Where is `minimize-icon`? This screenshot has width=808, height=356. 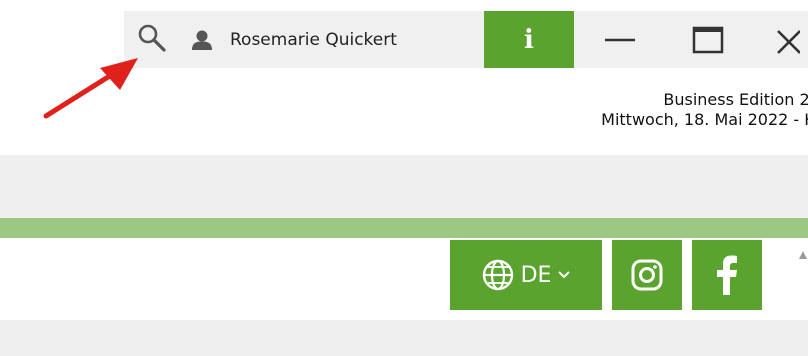 minimize-icon is located at coordinates (620, 39).